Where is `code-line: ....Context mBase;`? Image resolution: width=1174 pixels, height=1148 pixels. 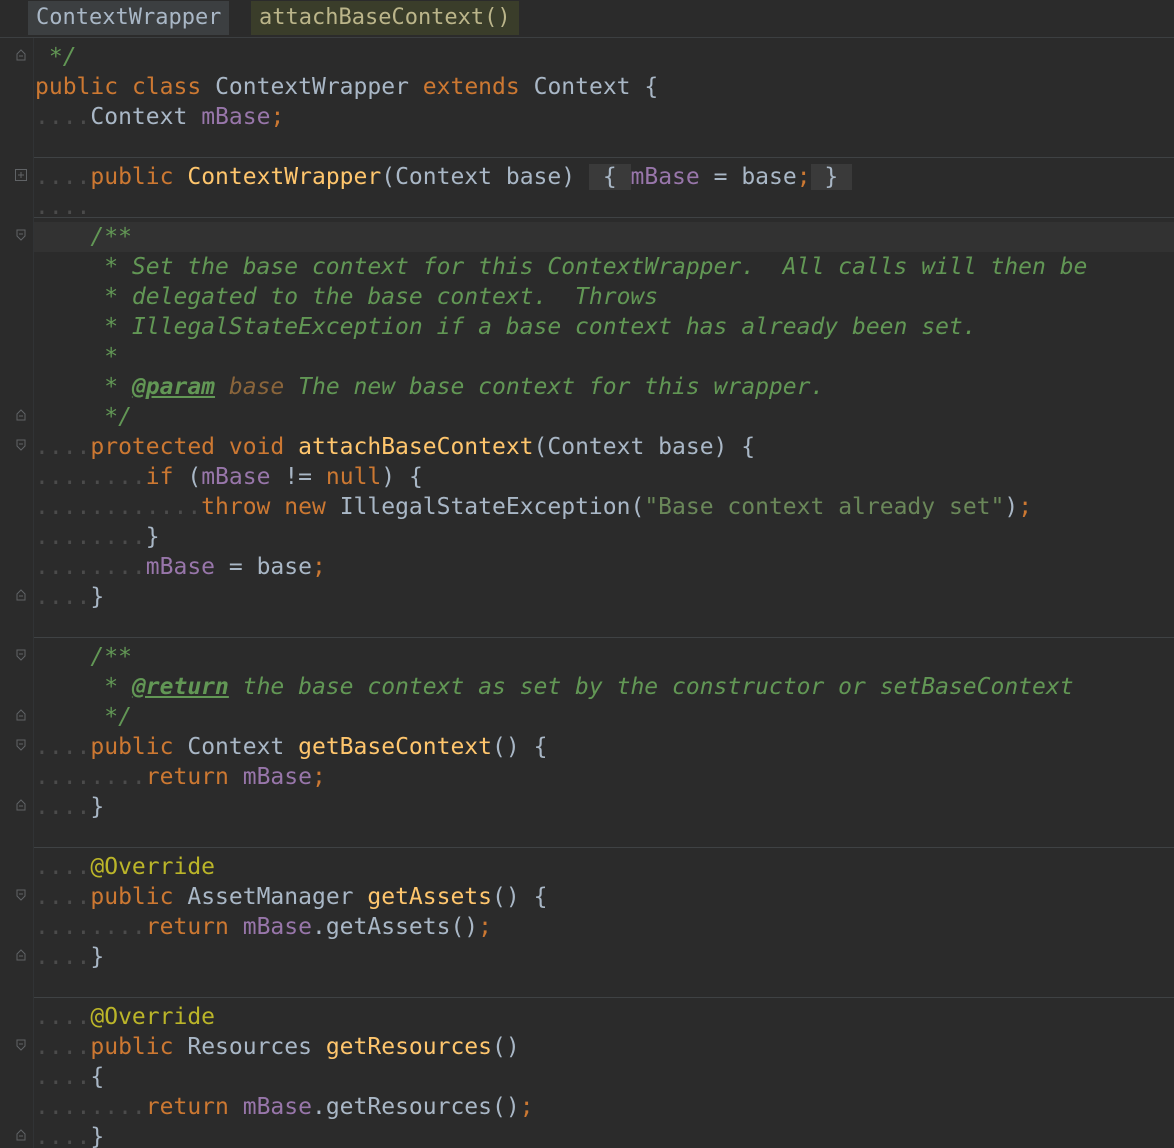
code-line: ....Context mBase; is located at coordinates (604, 117).